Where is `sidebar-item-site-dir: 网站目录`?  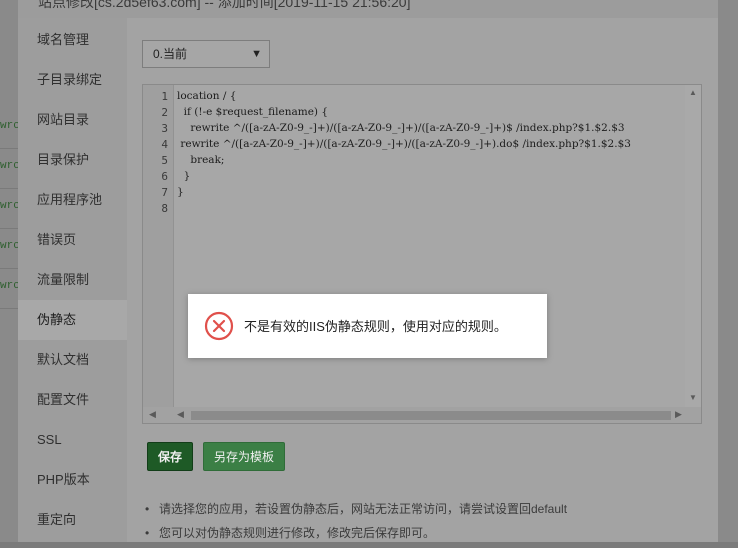
sidebar-item-site-dir: 网站目录 is located at coordinates (72, 120).